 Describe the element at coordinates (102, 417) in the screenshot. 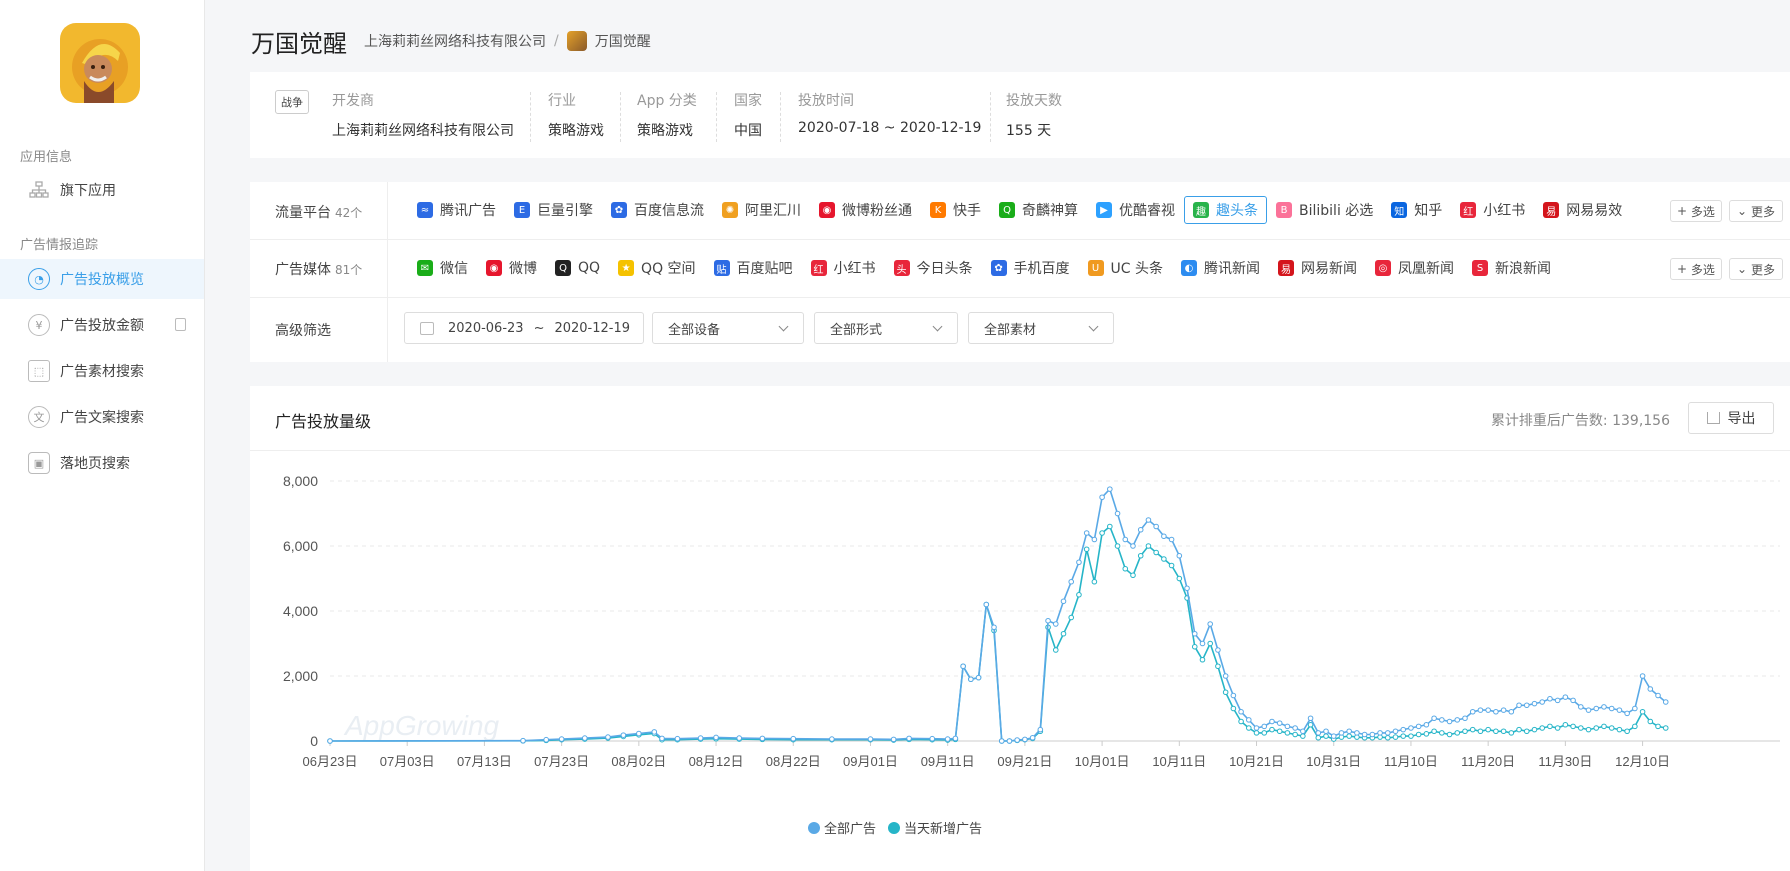

I see `sidebar-item-copy-search: 文 广告文案搜索` at that location.